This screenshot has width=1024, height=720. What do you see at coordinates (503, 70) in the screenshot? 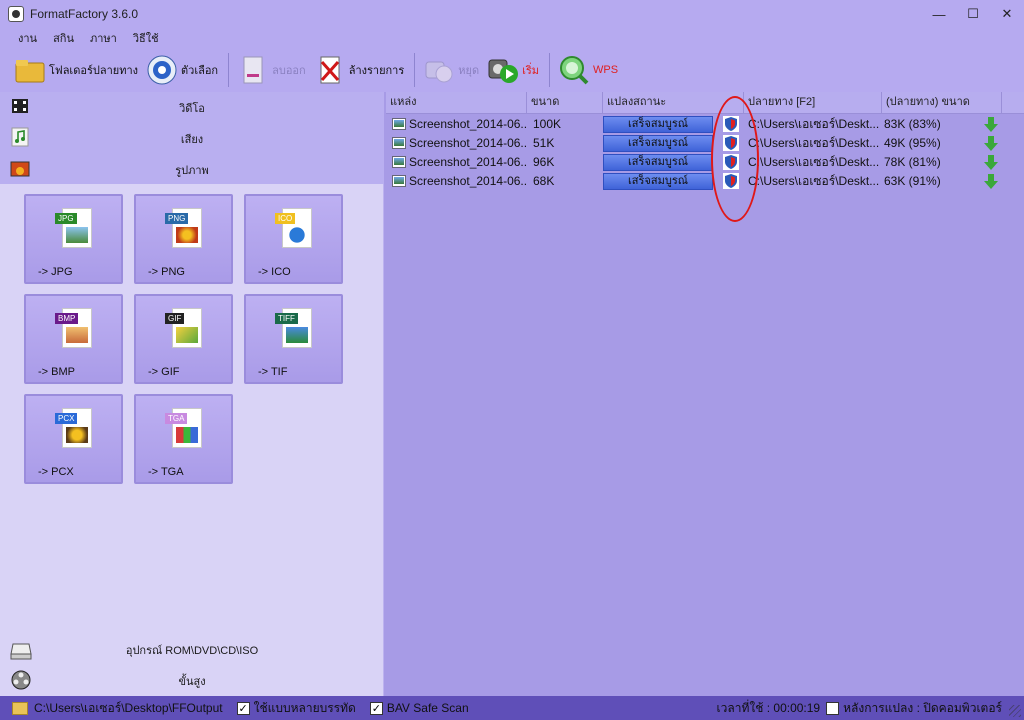
I see `start-icon` at bounding box center [503, 70].